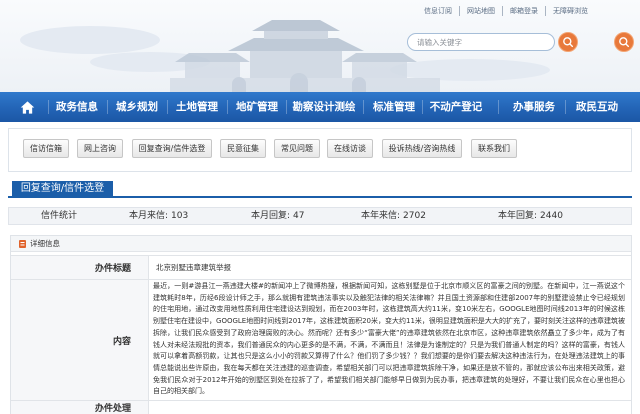 The image size is (640, 414). I want to click on stat-year-replies: 本年回复: 2440, so click(530, 216).